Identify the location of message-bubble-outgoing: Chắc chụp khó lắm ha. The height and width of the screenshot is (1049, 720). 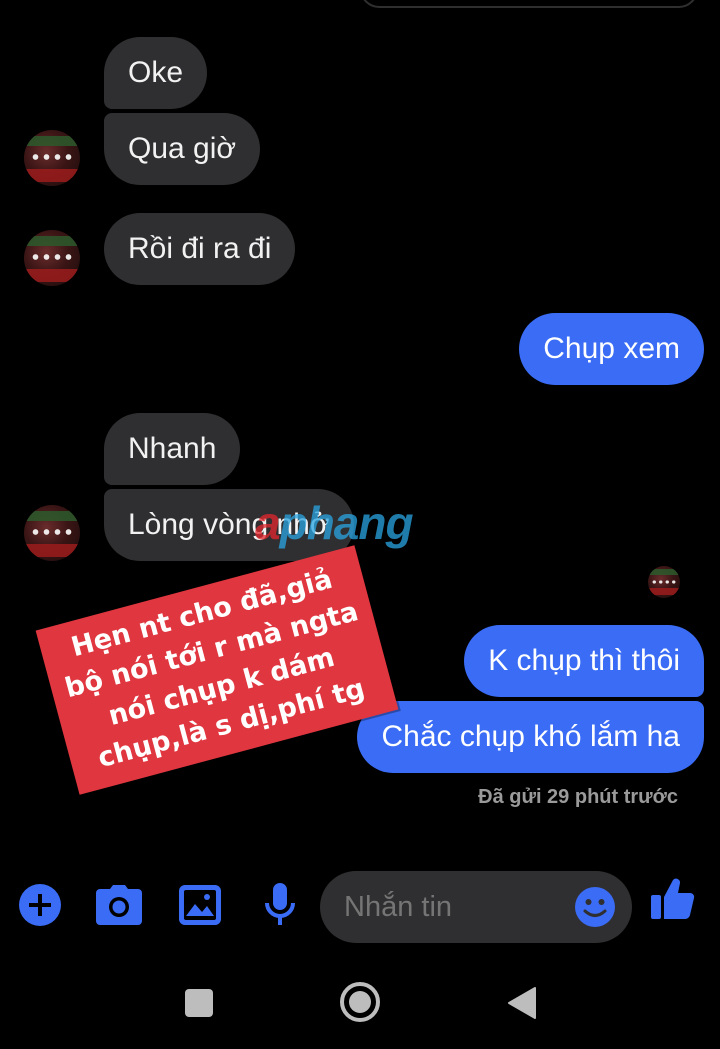
(530, 737).